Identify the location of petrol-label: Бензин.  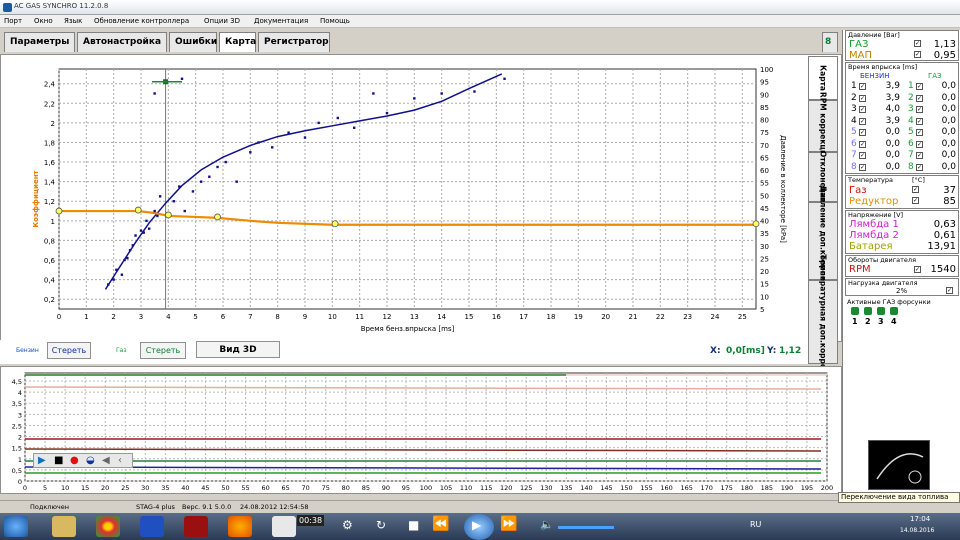
(27, 350).